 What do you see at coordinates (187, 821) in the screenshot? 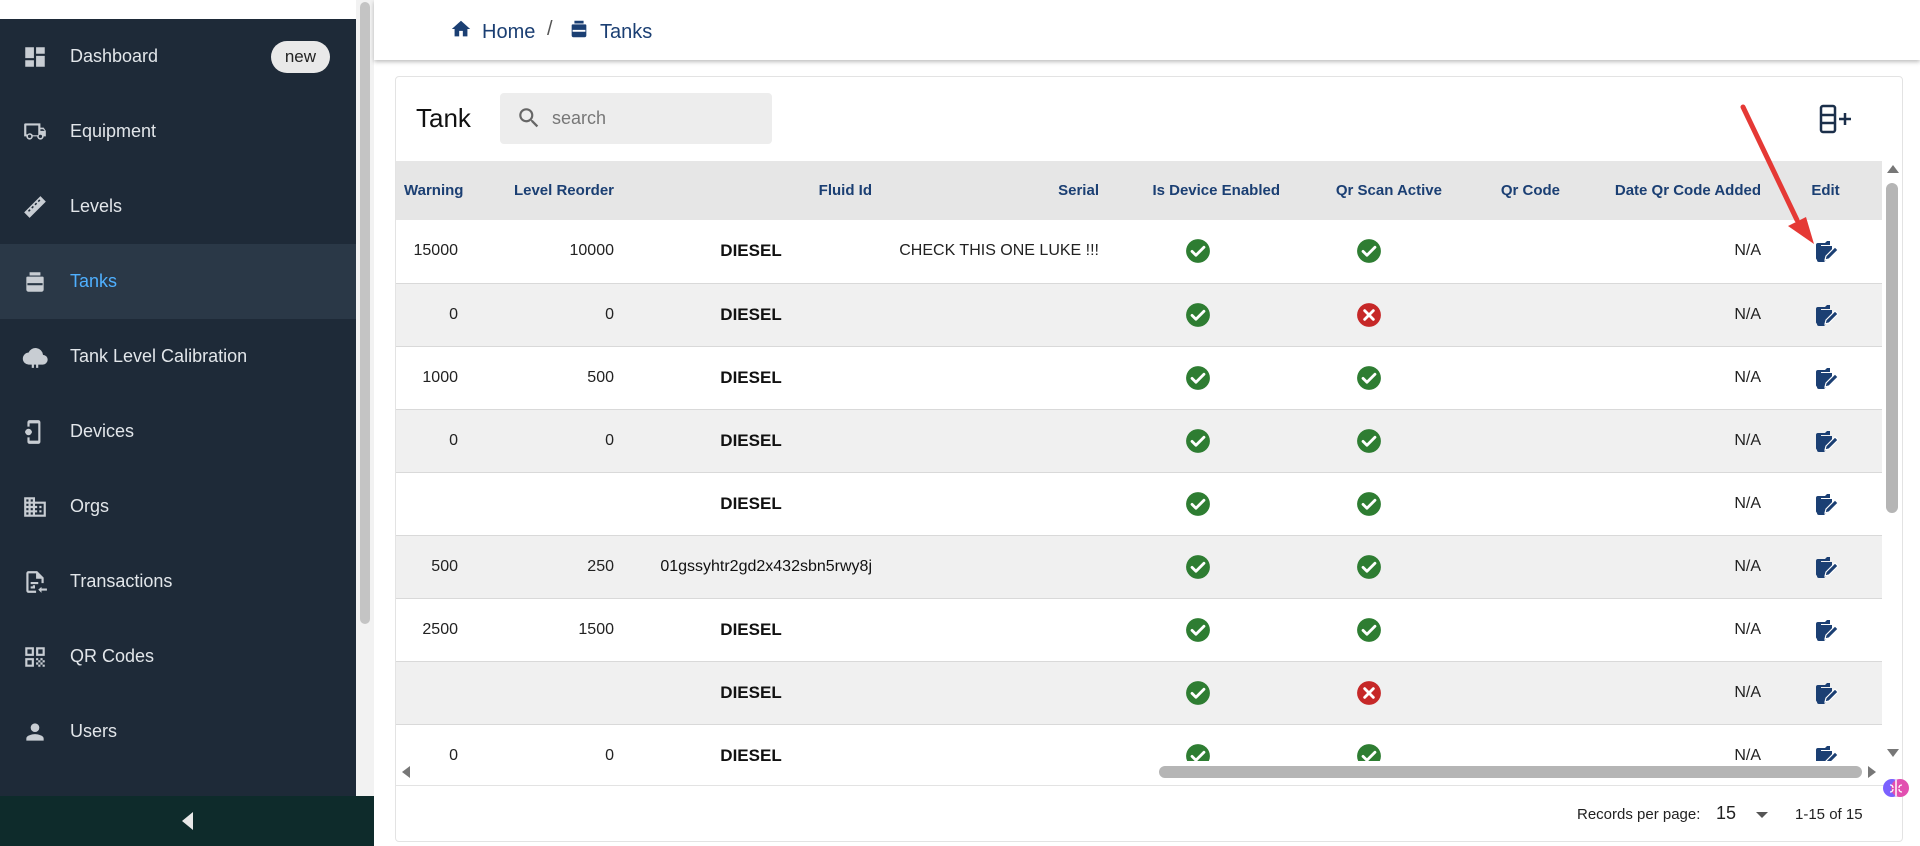
I see `sidebar-collapse-button` at bounding box center [187, 821].